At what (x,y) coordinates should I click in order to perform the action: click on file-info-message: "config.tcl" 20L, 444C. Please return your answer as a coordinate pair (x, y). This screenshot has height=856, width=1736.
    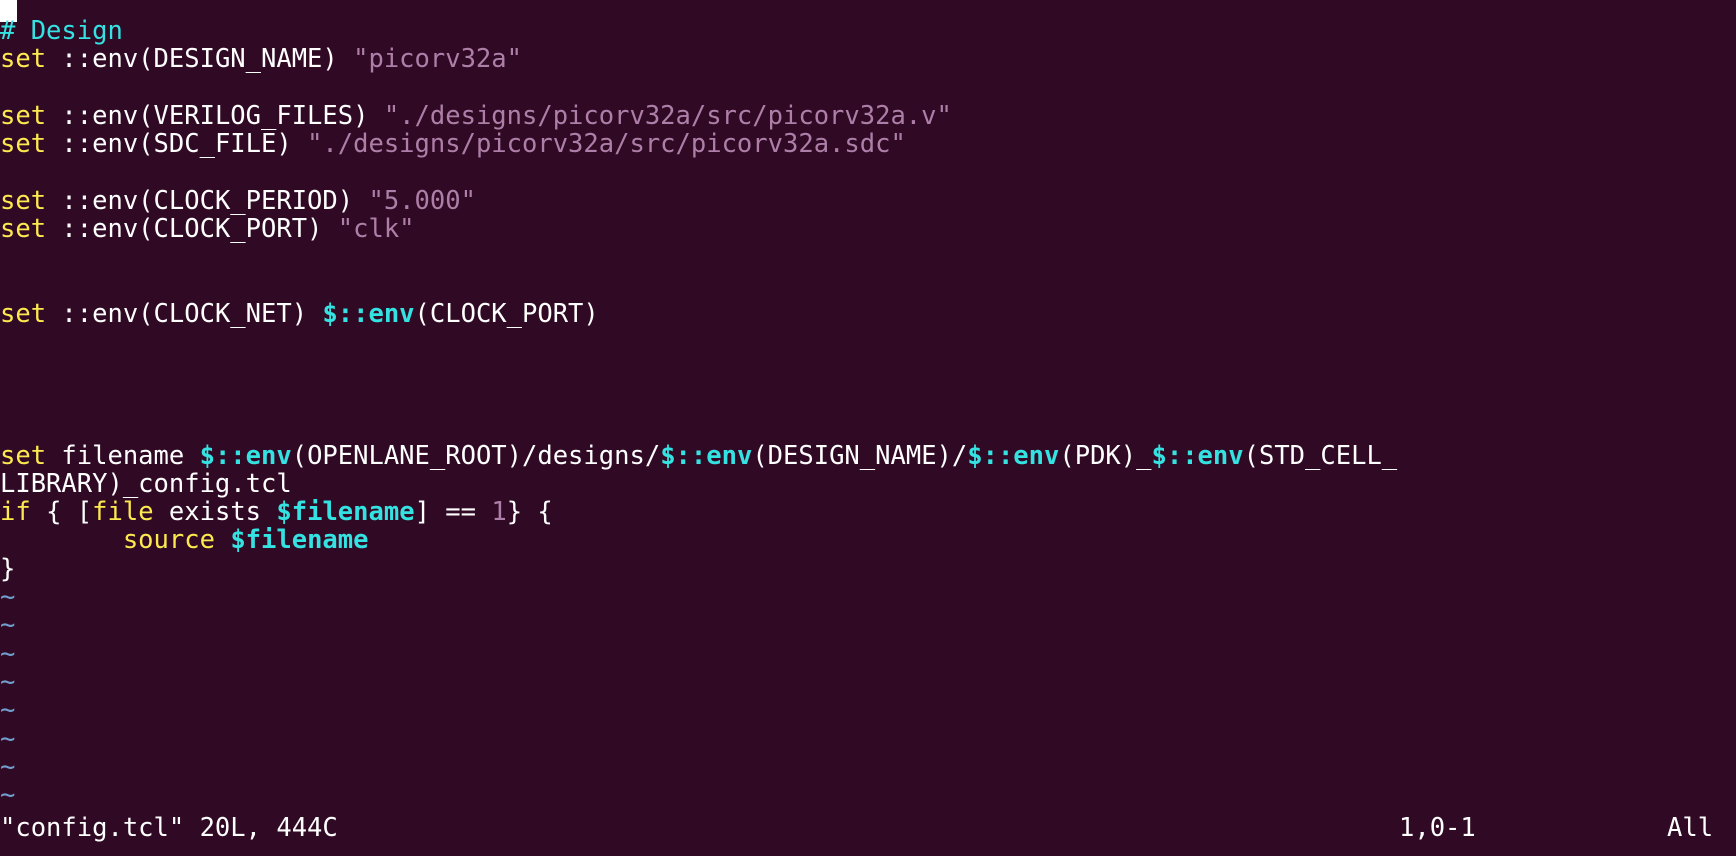
    Looking at the image, I should click on (169, 828).